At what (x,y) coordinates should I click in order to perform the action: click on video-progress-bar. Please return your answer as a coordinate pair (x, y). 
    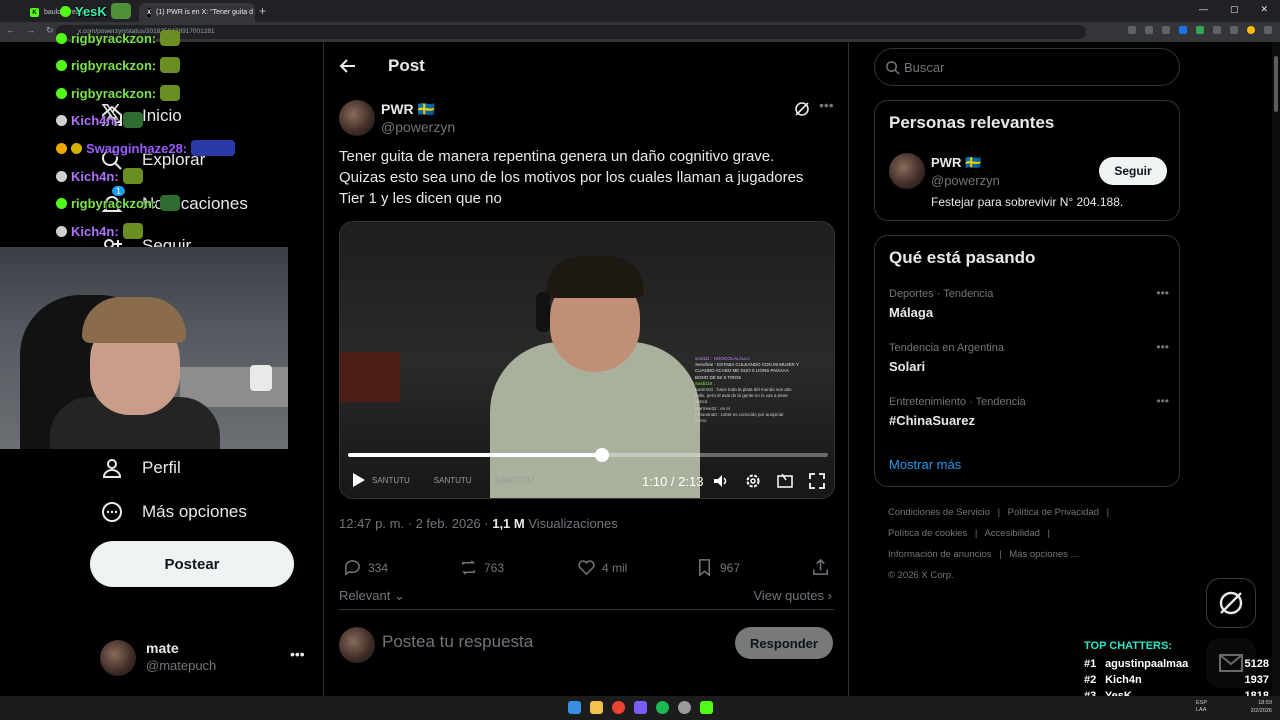
    Looking at the image, I should click on (588, 455).